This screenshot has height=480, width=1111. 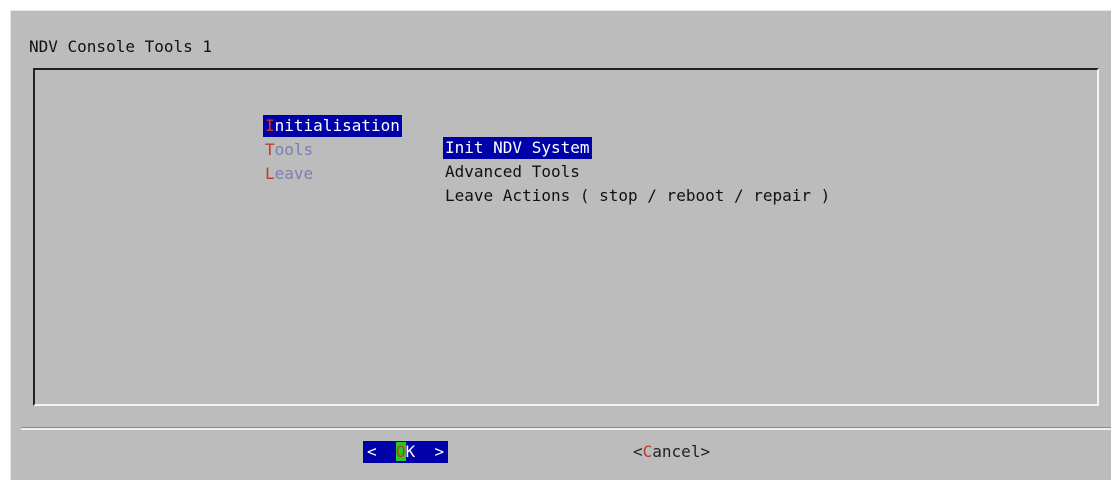 I want to click on cancel-button: <Cancel>, so click(x=671, y=452).